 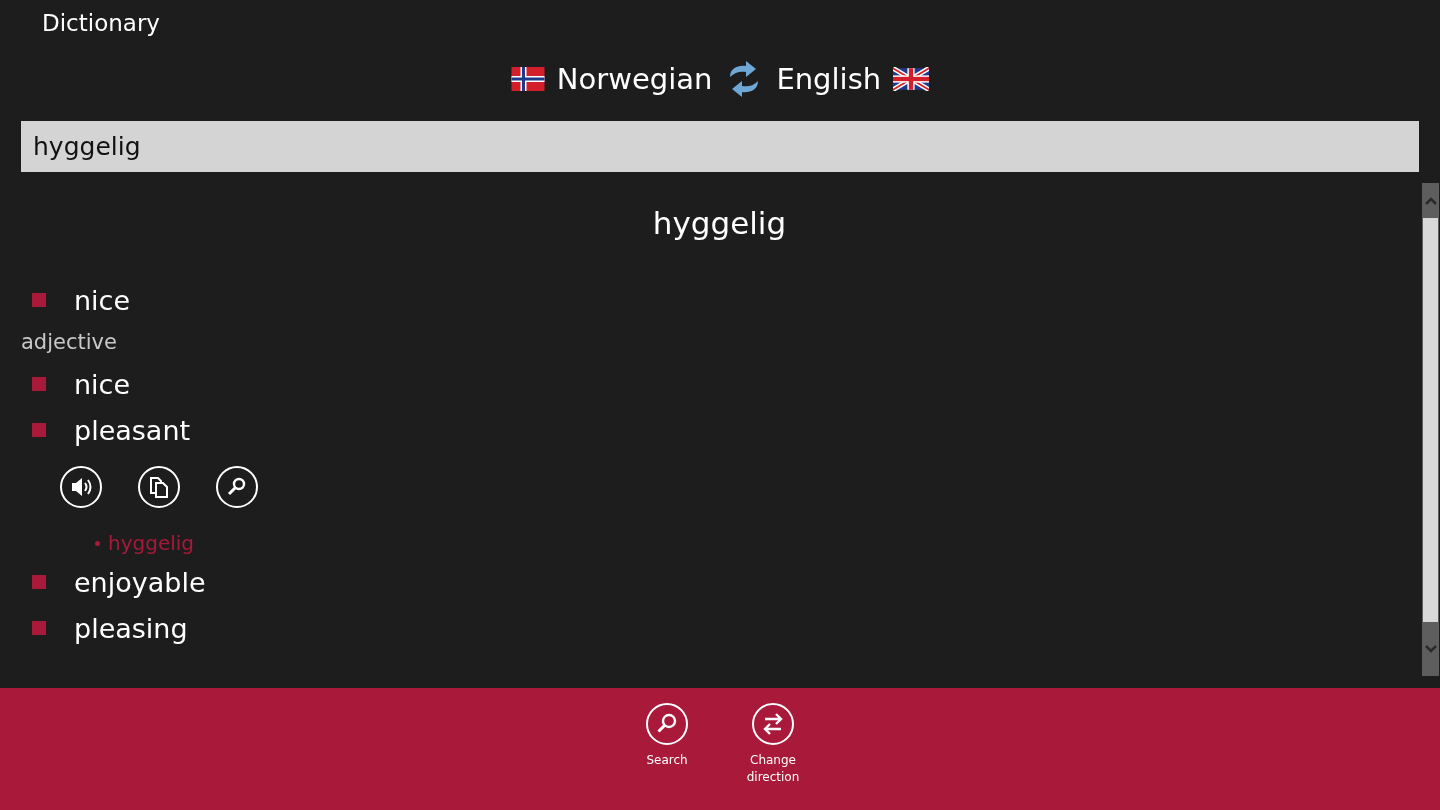 I want to click on swap-arrows-icon, so click(x=773, y=724).